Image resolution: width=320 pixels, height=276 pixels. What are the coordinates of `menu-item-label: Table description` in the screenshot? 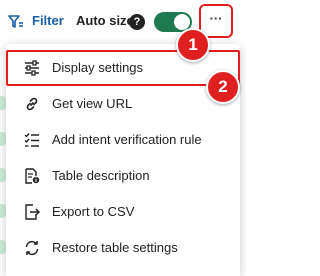 It's located at (101, 175).